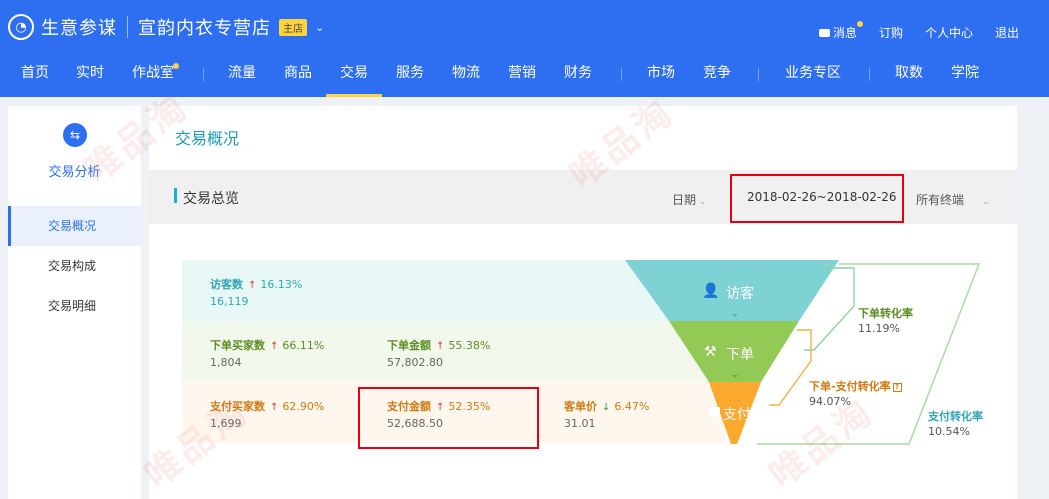 The image size is (1049, 499). I want to click on logo-area: ◔ 生意参谋 宣韵内衣专营店 主店 ⌄, so click(166, 27).